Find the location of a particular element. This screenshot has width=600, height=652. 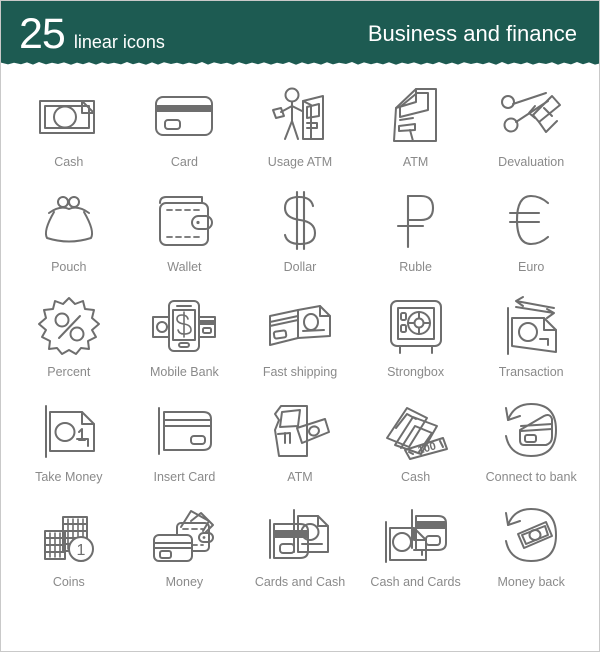

icon-cell-atm: ATM is located at coordinates (416, 133).